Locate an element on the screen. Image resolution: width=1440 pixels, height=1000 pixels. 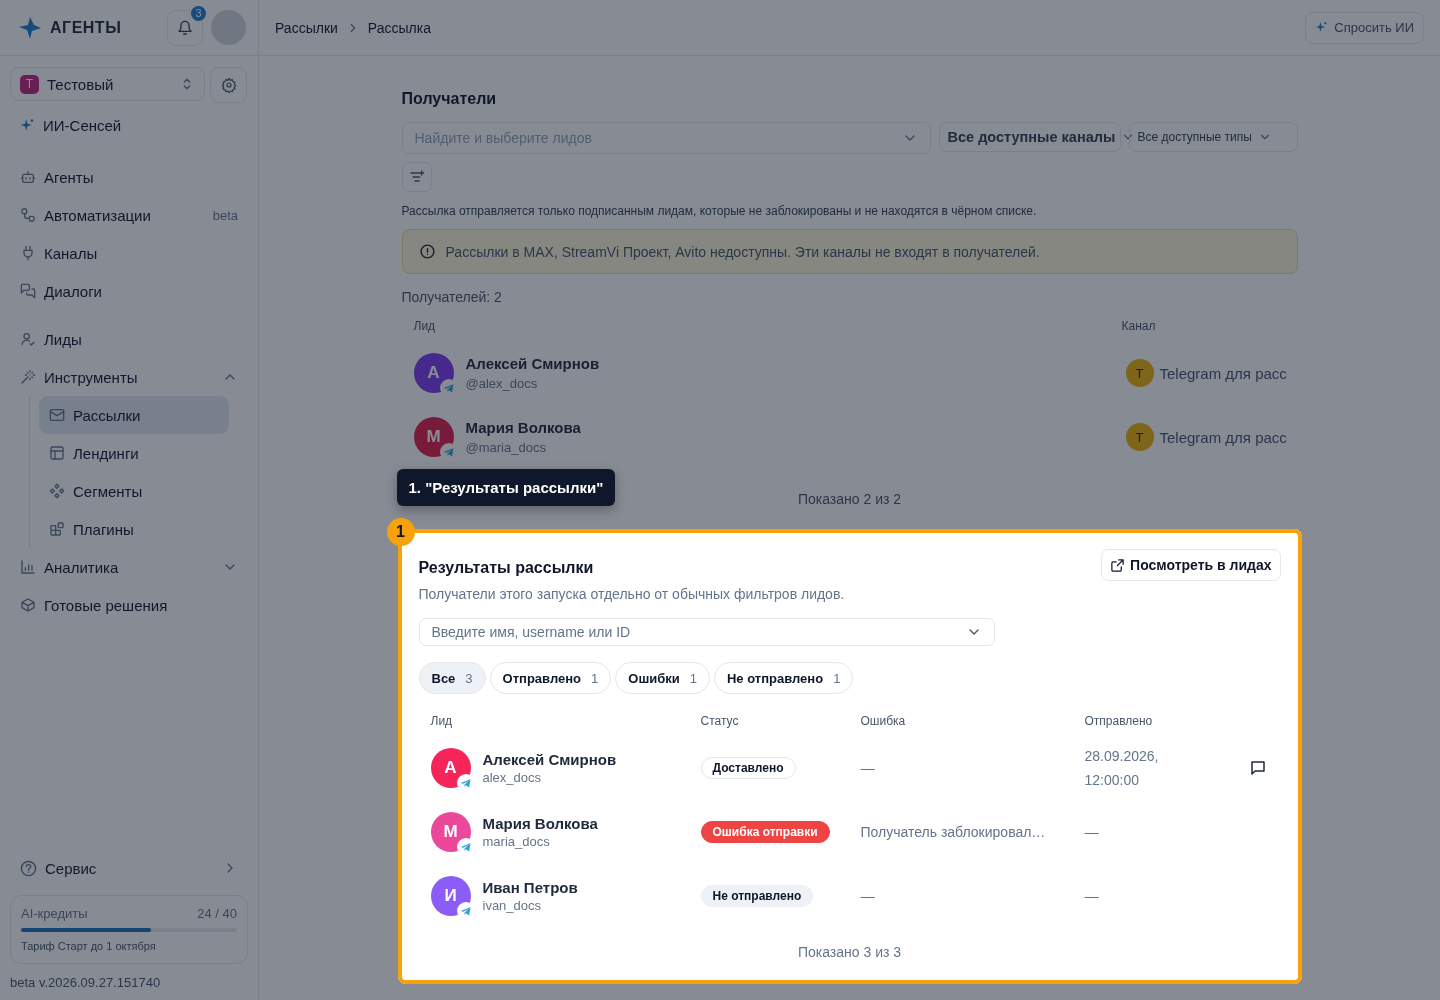
ask-ai-button: Спросить ИИ is located at coordinates (1364, 27).